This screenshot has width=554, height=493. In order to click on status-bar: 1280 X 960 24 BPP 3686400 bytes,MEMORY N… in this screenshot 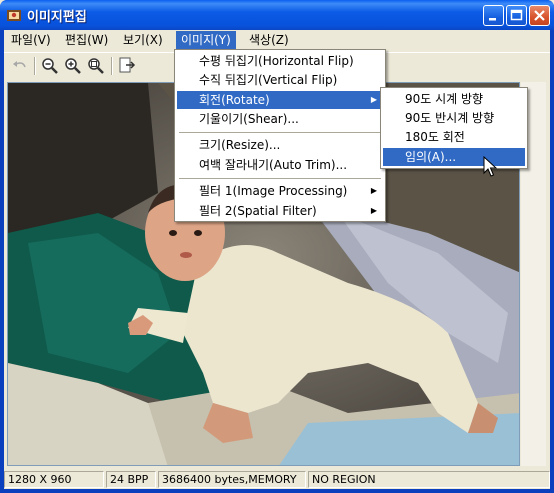, I will do `click(277, 479)`.